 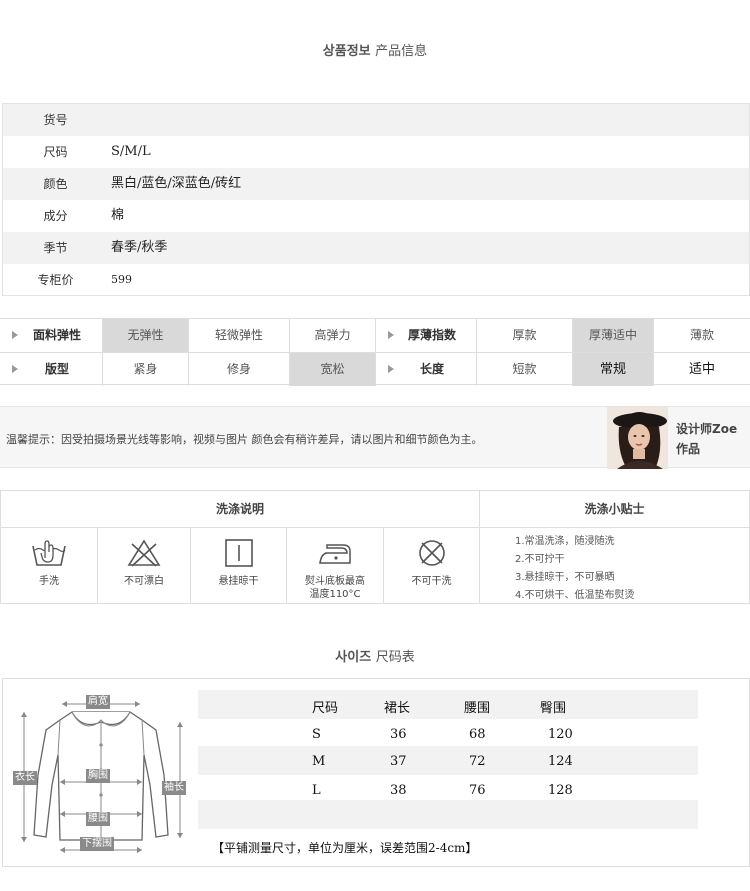 What do you see at coordinates (477, 790) in the screenshot?
I see `size-cell: 76` at bounding box center [477, 790].